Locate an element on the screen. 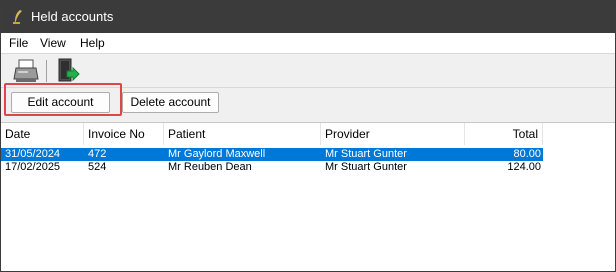  column-header-provider: Provider is located at coordinates (393, 134).